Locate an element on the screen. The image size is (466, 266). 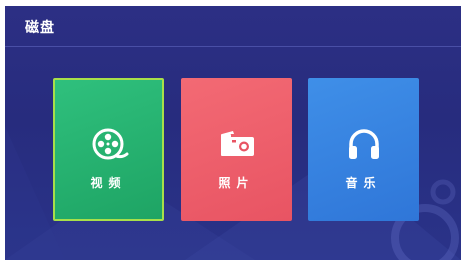
video-tile: 视频 is located at coordinates (108, 149).